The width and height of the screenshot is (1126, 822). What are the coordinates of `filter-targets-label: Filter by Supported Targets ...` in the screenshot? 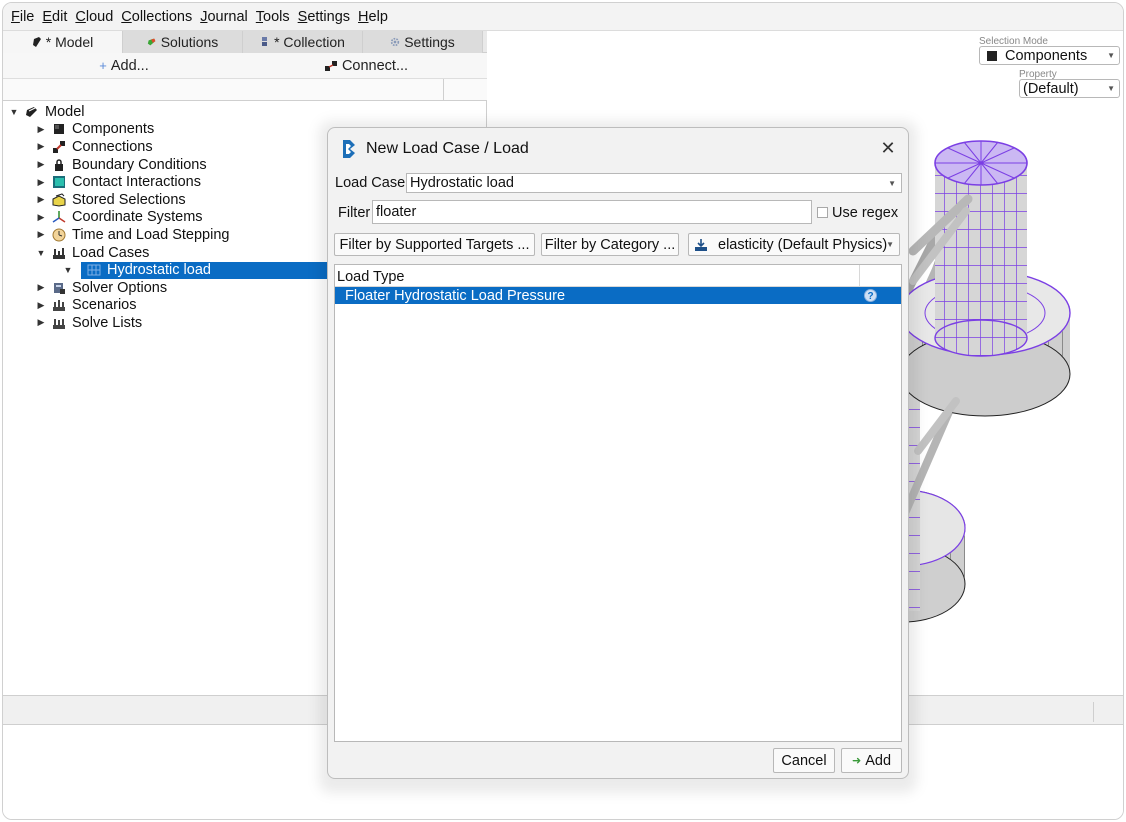 It's located at (434, 244).